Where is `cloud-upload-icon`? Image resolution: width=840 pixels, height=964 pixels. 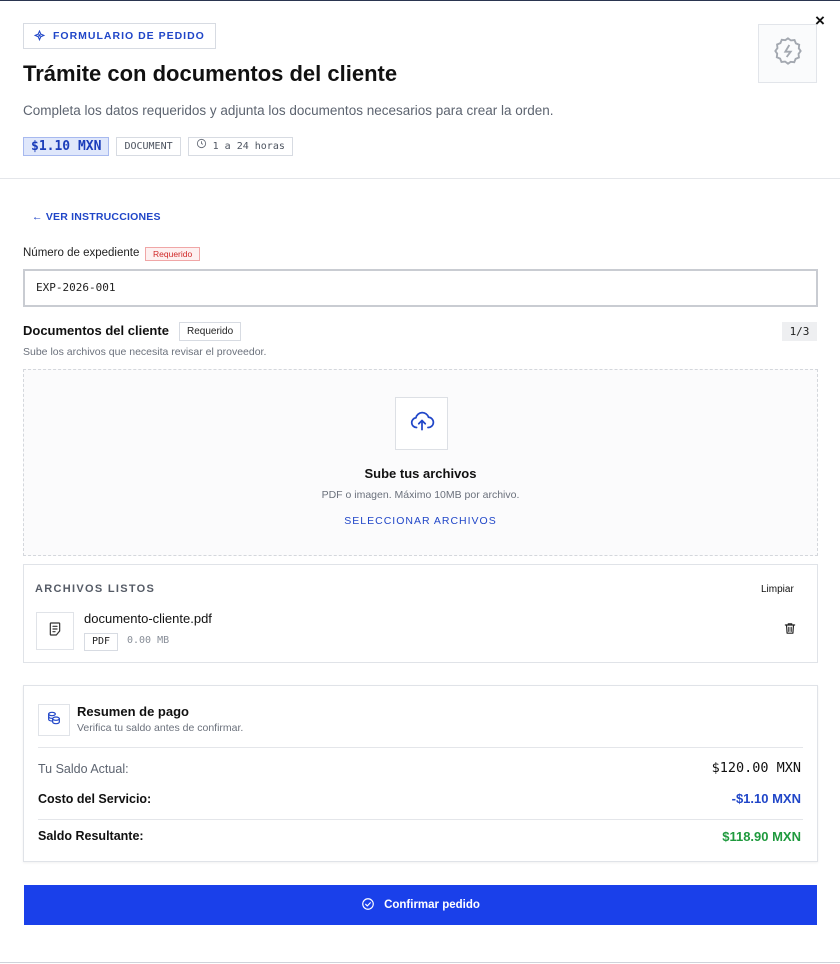
cloud-upload-icon is located at coordinates (422, 423).